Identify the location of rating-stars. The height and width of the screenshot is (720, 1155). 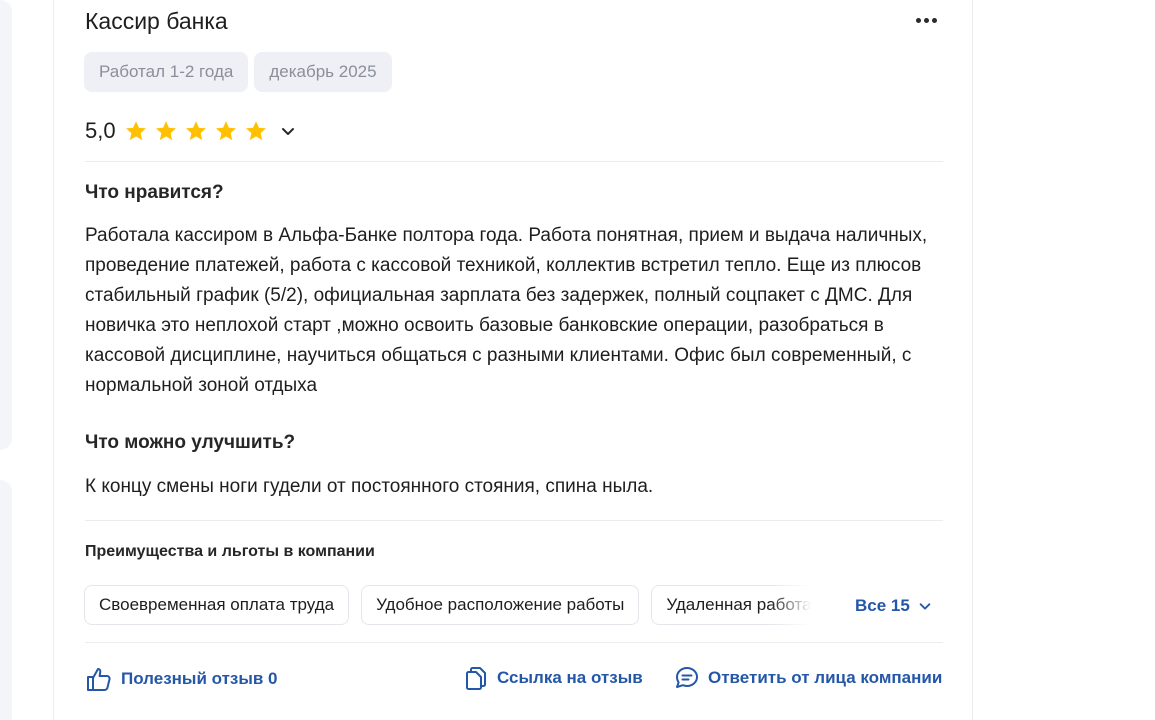
(196, 131).